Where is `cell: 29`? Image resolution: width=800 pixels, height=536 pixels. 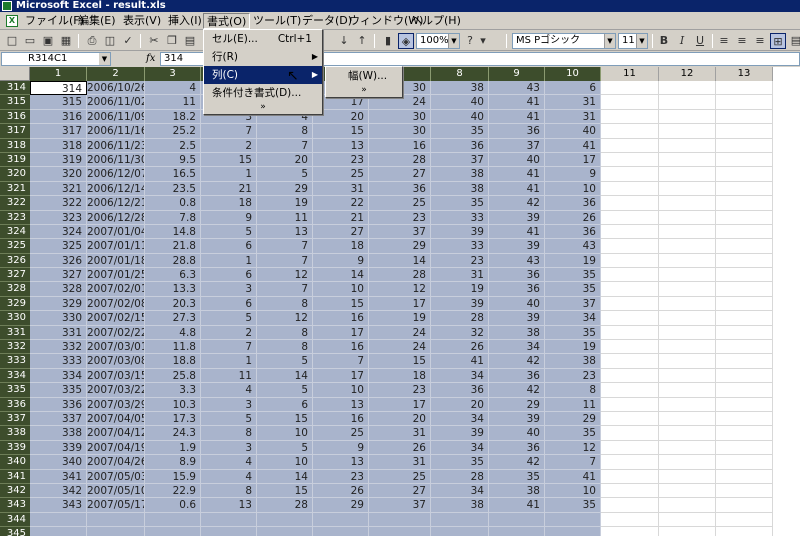 cell: 29 is located at coordinates (341, 505).